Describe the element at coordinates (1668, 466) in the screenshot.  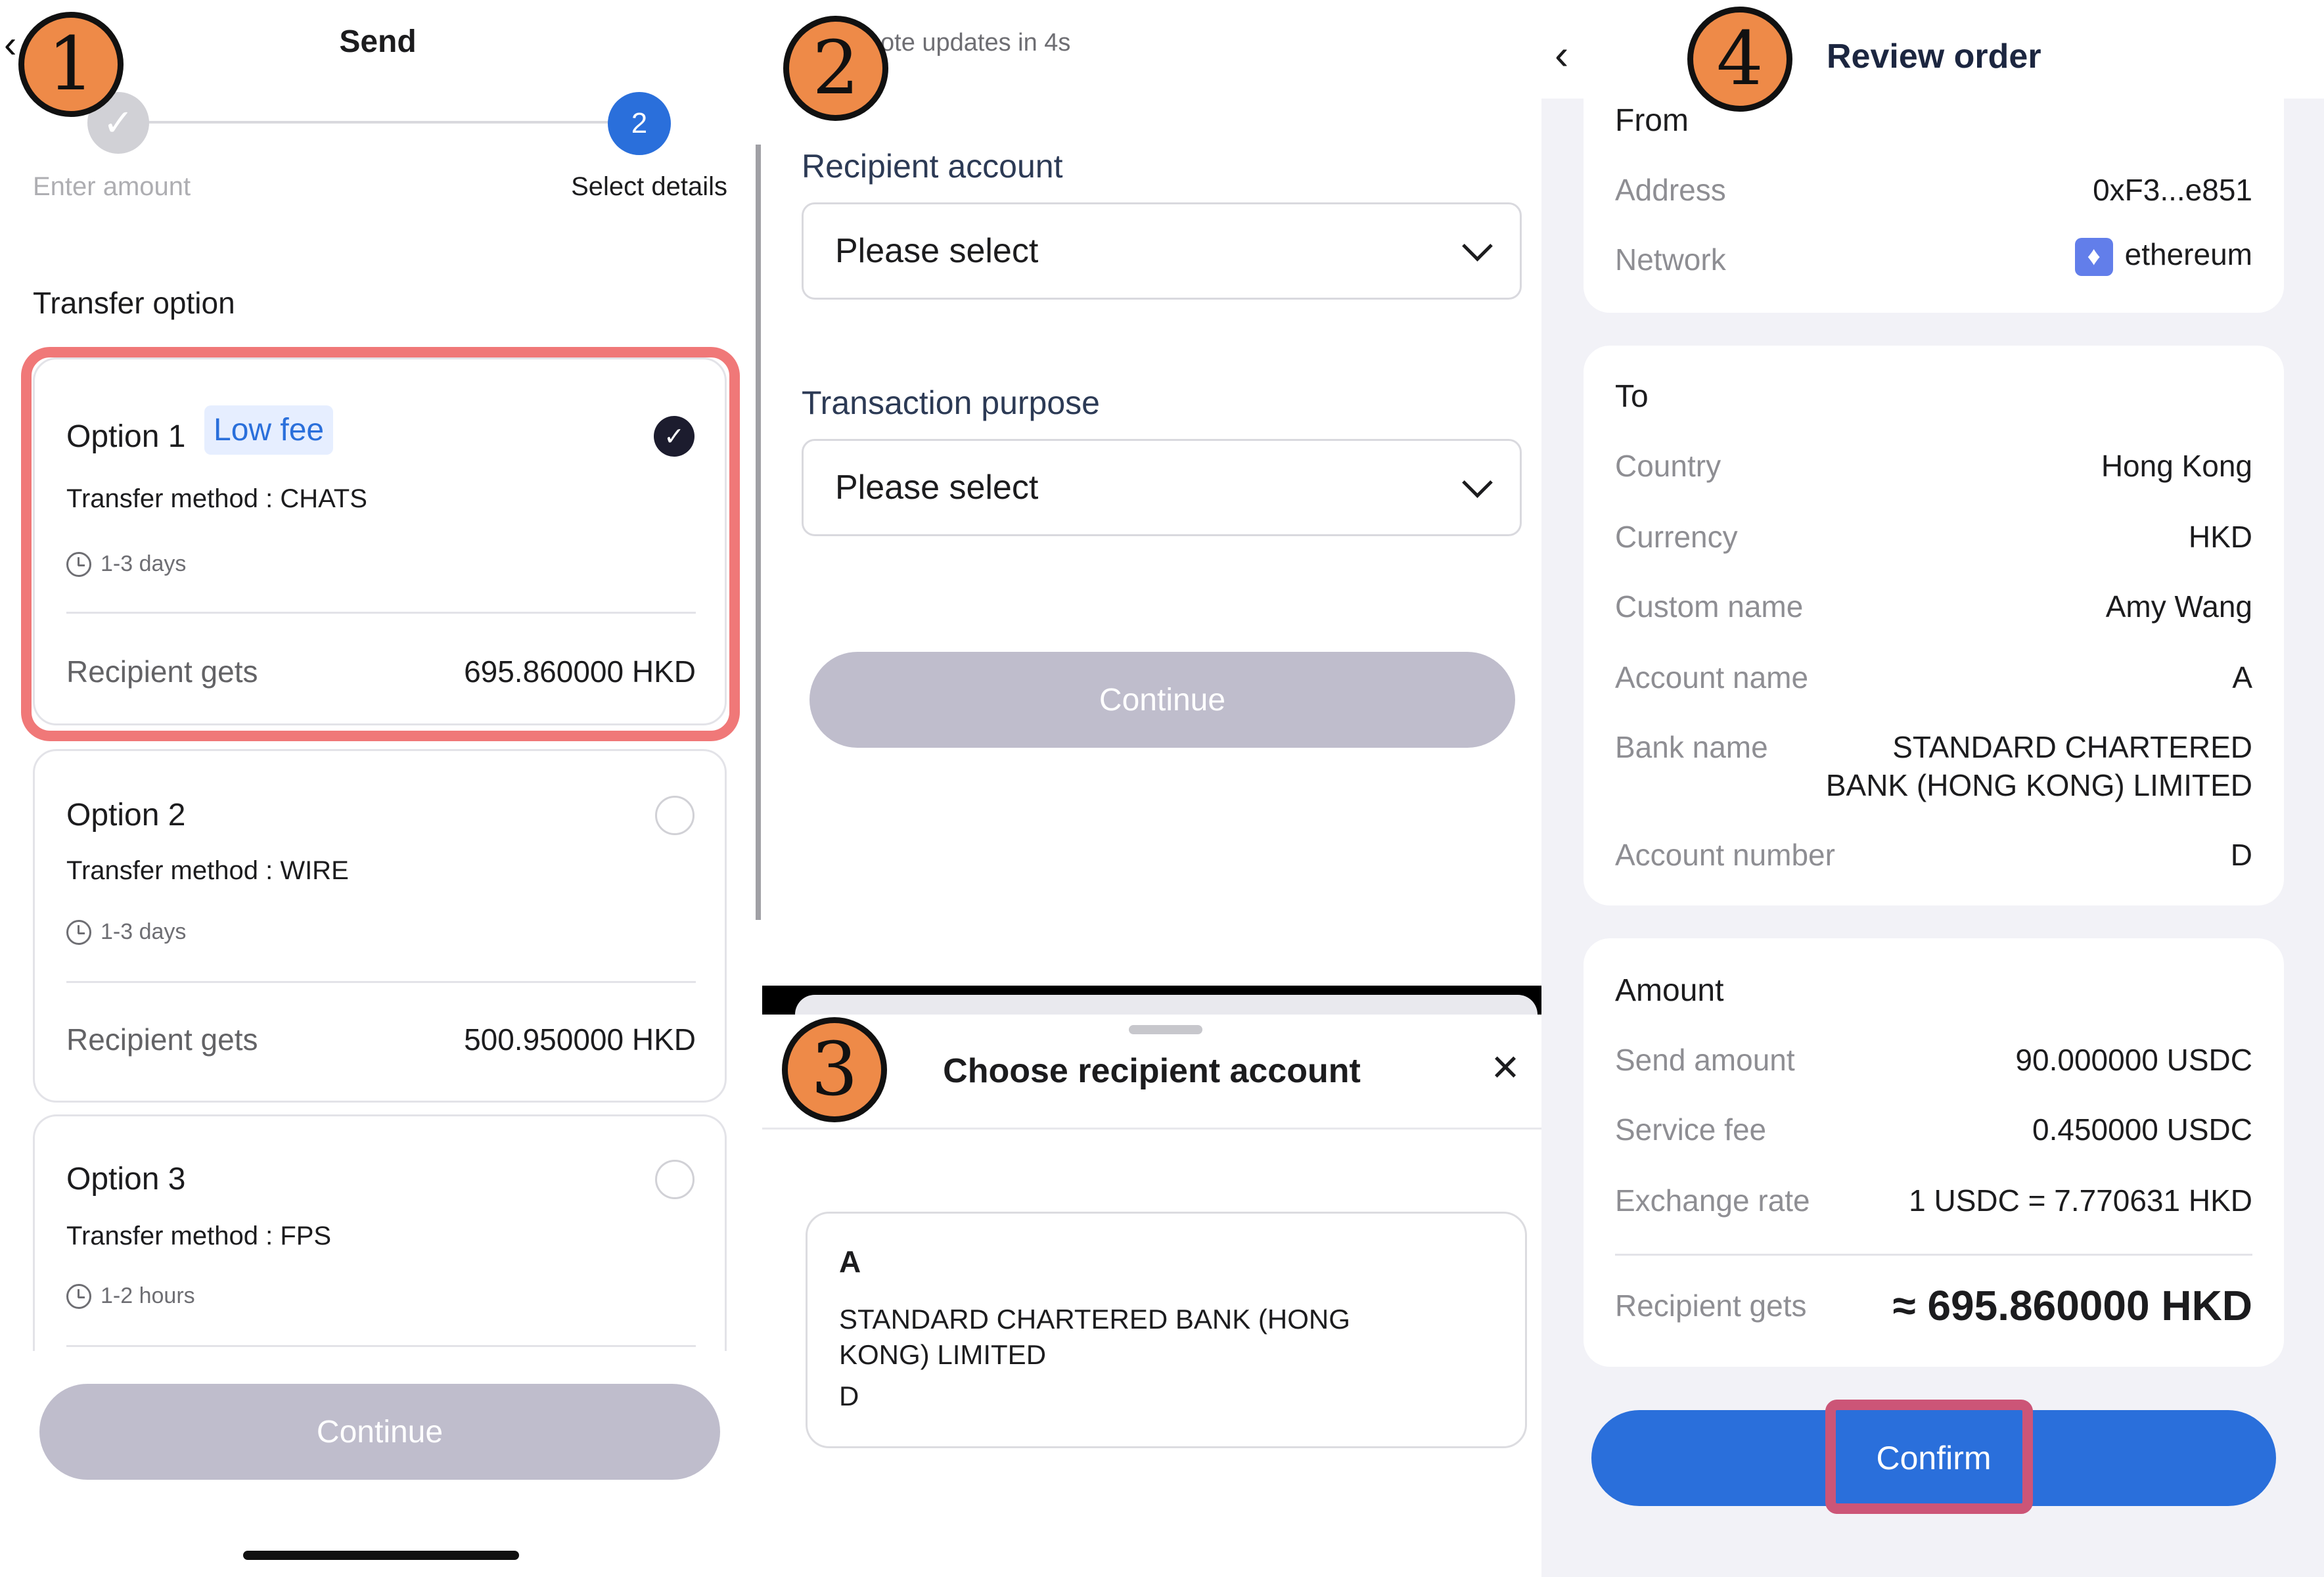
I see `country-label: Country` at that location.